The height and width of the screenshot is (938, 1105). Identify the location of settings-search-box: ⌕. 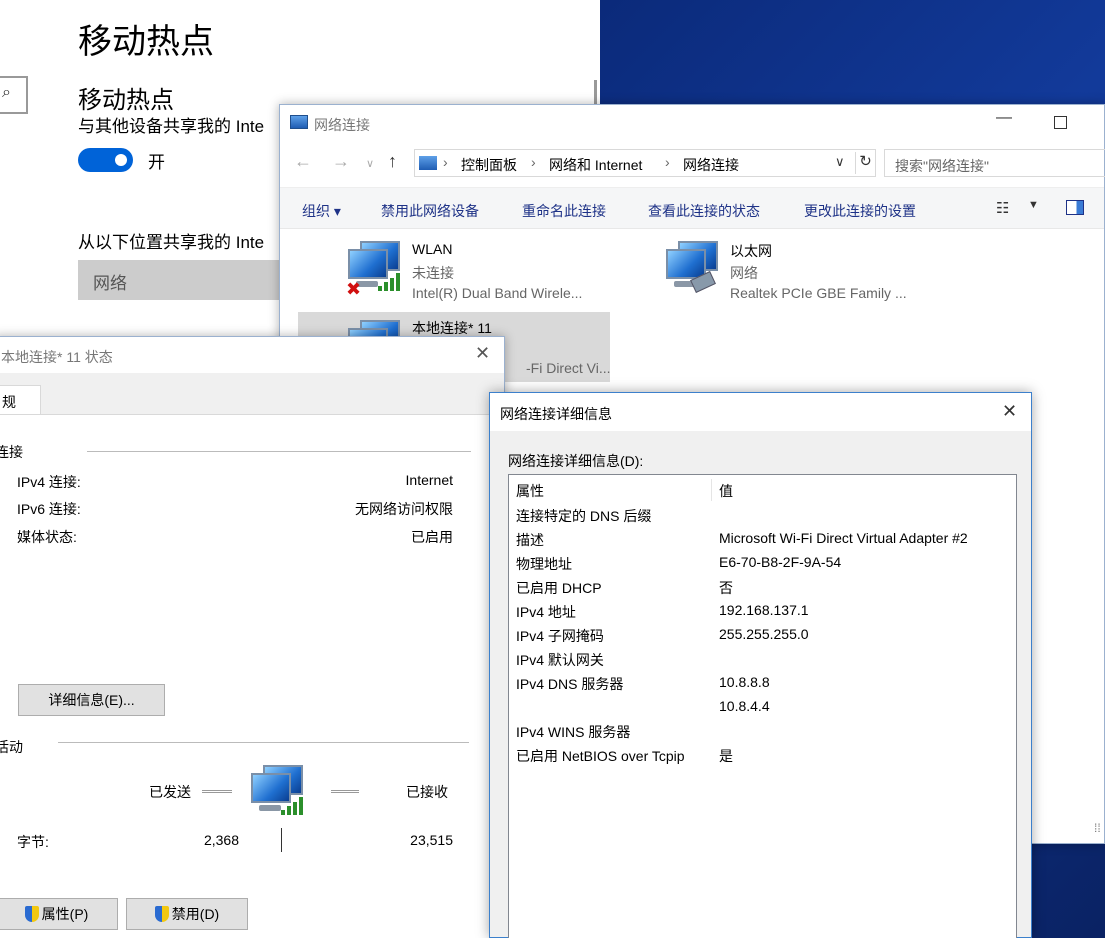
(14, 95).